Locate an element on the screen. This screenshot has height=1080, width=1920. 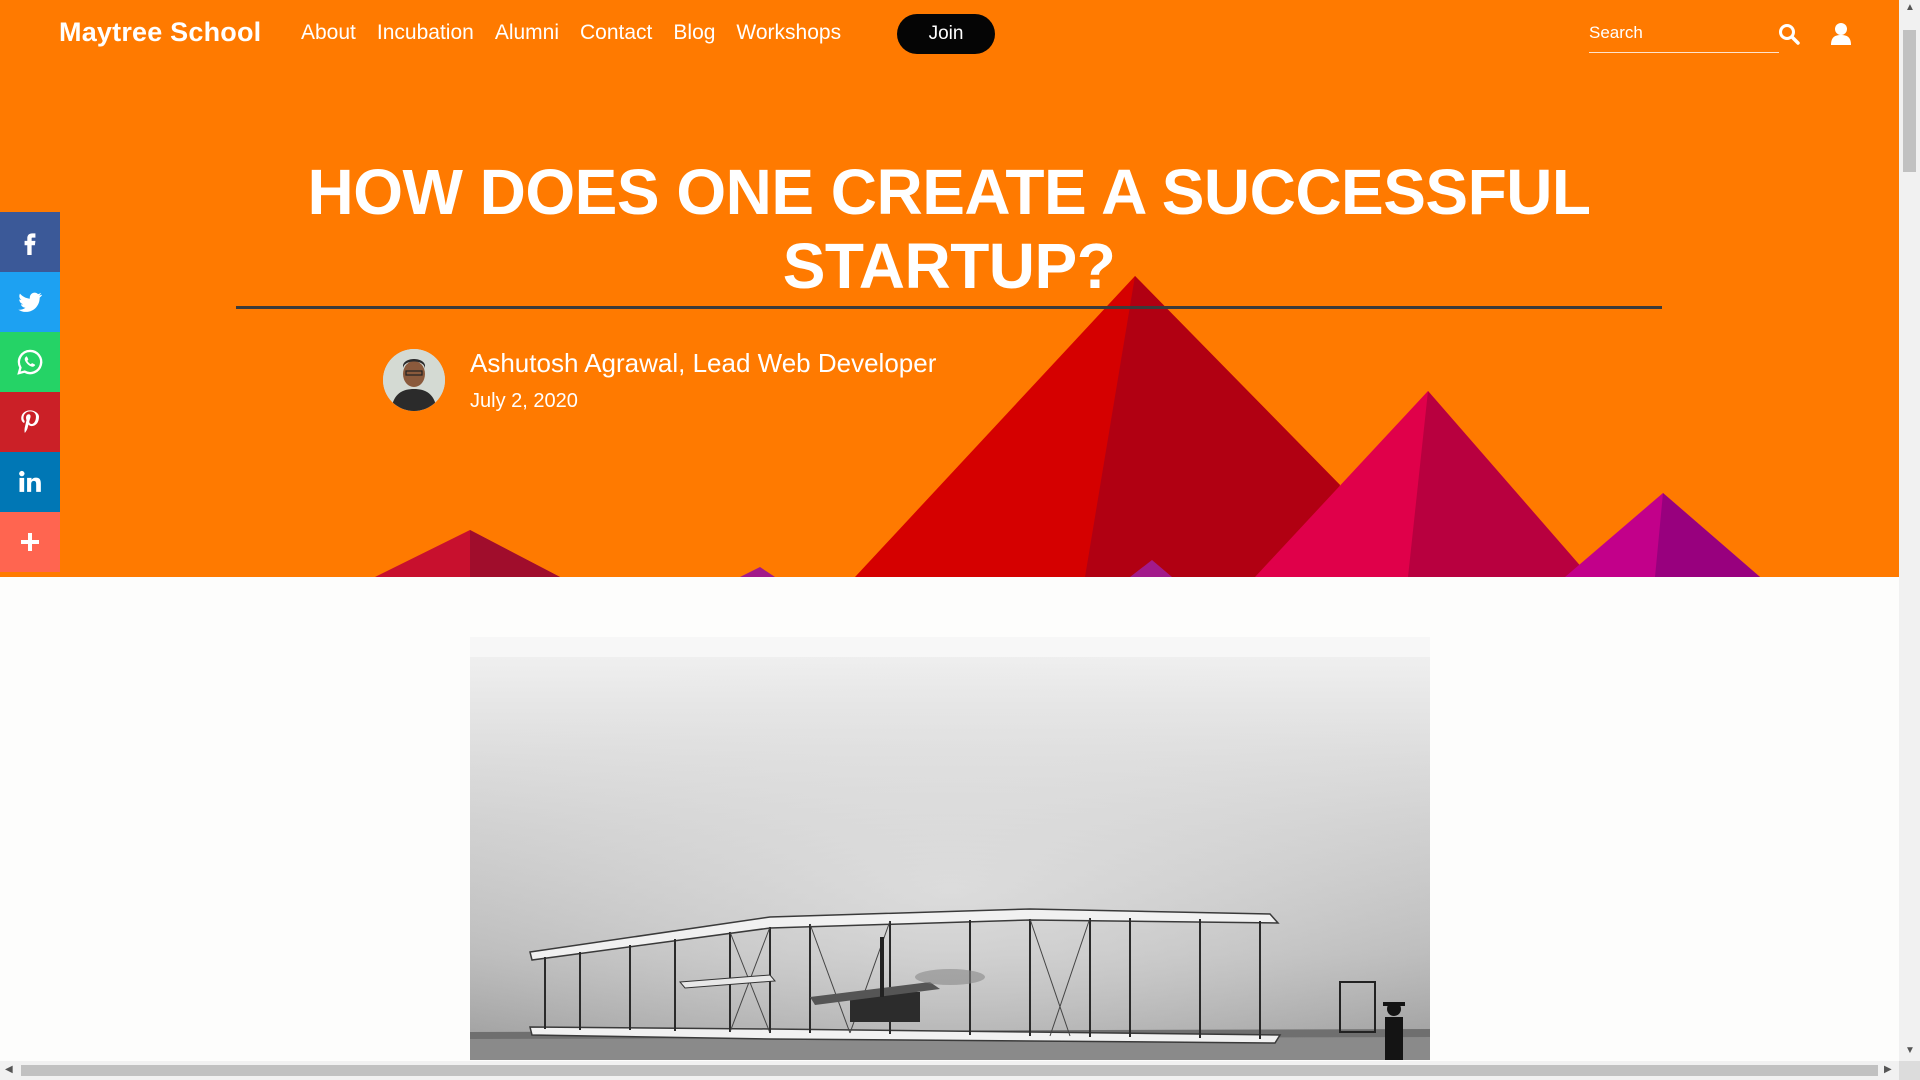
site-logo: Maytree School is located at coordinates (160, 32).